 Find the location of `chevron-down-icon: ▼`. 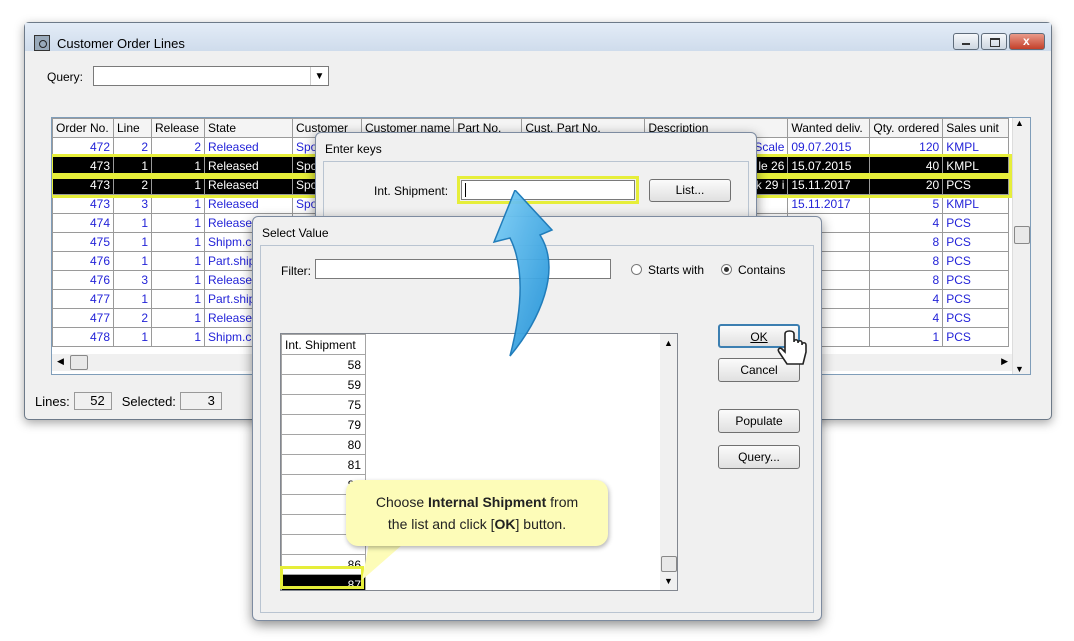

chevron-down-icon: ▼ is located at coordinates (319, 76).